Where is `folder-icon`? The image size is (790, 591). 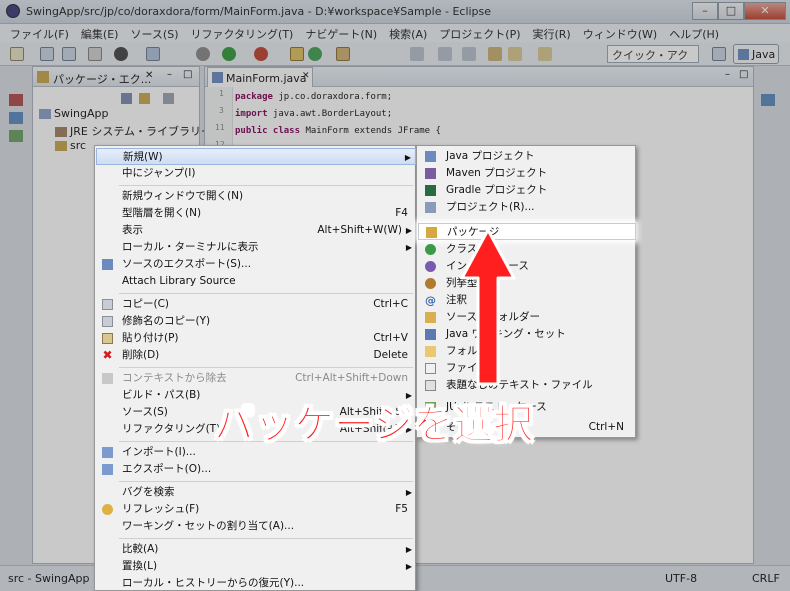
folder-icon is located at coordinates (430, 351).